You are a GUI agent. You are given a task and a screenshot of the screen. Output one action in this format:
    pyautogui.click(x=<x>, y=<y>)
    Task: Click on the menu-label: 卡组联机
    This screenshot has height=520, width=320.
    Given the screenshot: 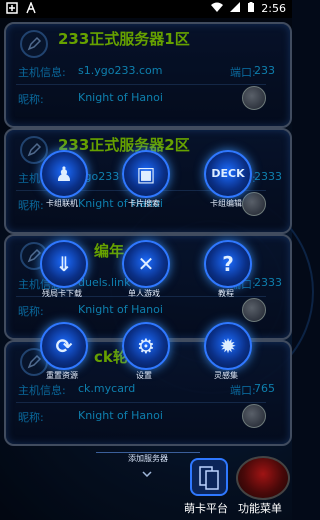 What is the action you would take?
    pyautogui.click(x=62, y=203)
    